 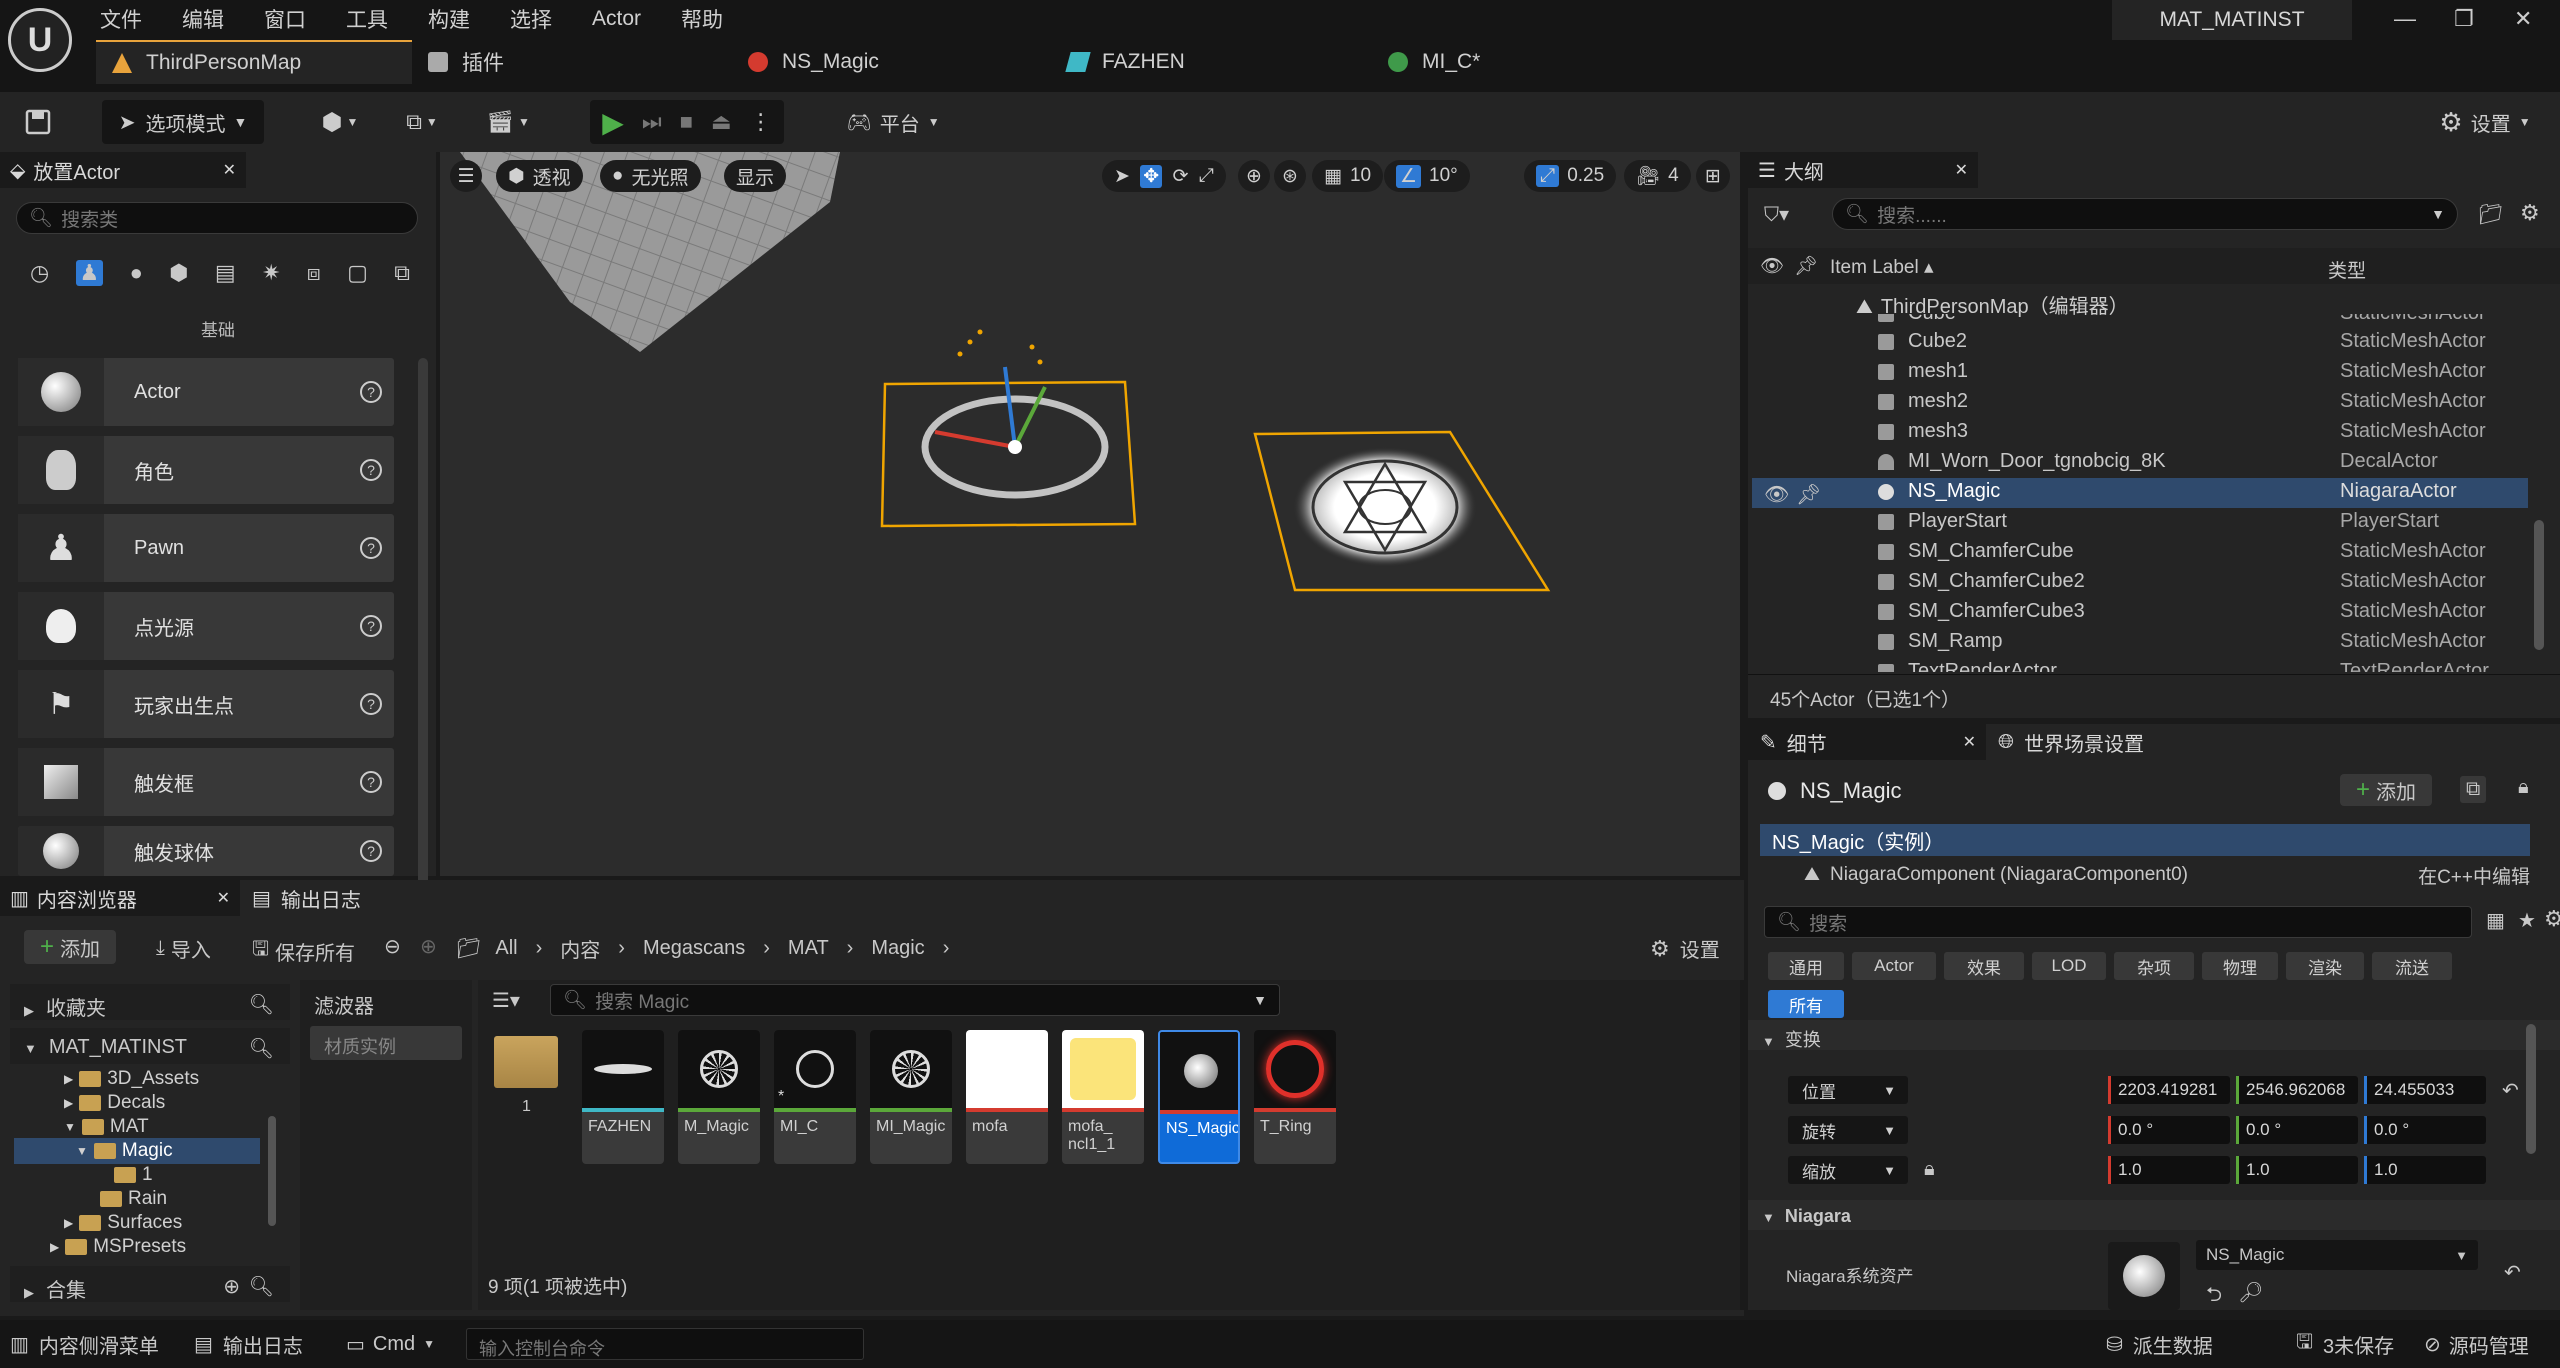 What do you see at coordinates (613, 122) in the screenshot?
I see `play-icon: ▶` at bounding box center [613, 122].